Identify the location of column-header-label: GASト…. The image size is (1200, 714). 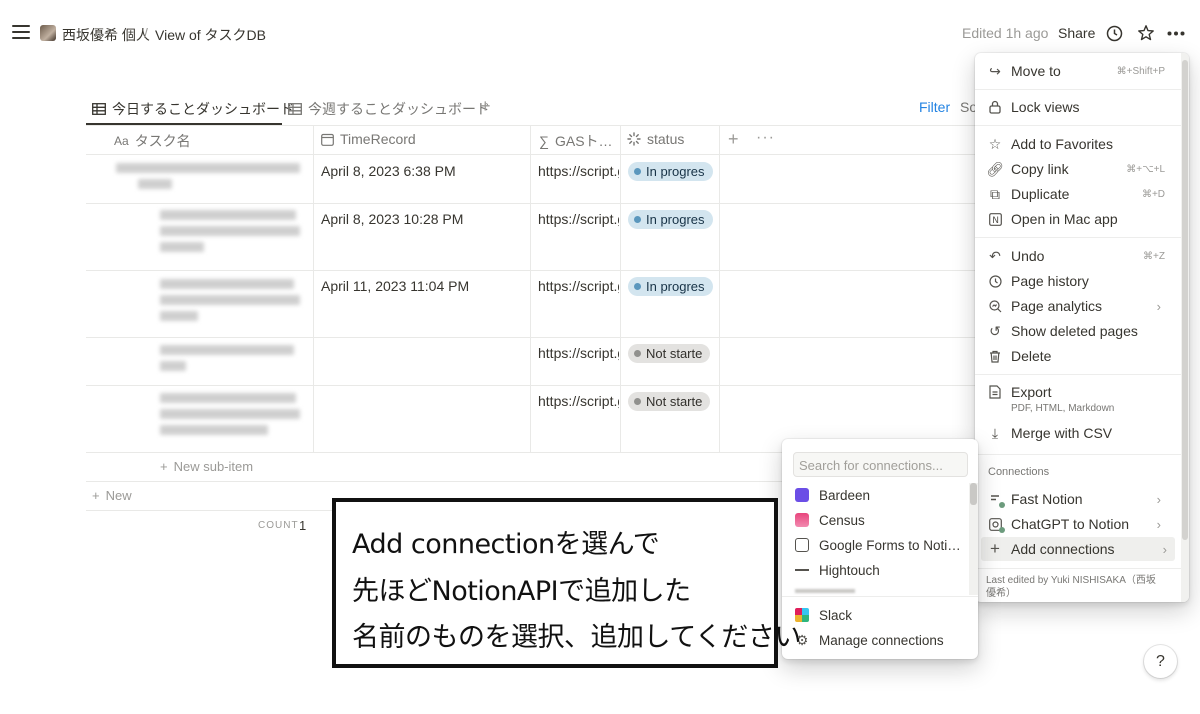
(583, 141).